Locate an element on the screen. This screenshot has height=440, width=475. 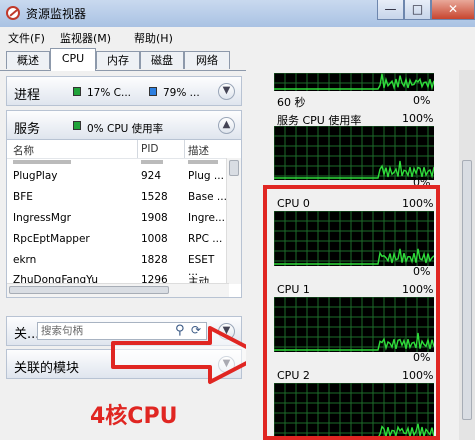
tab-memory: 内存 is located at coordinates (118, 60).